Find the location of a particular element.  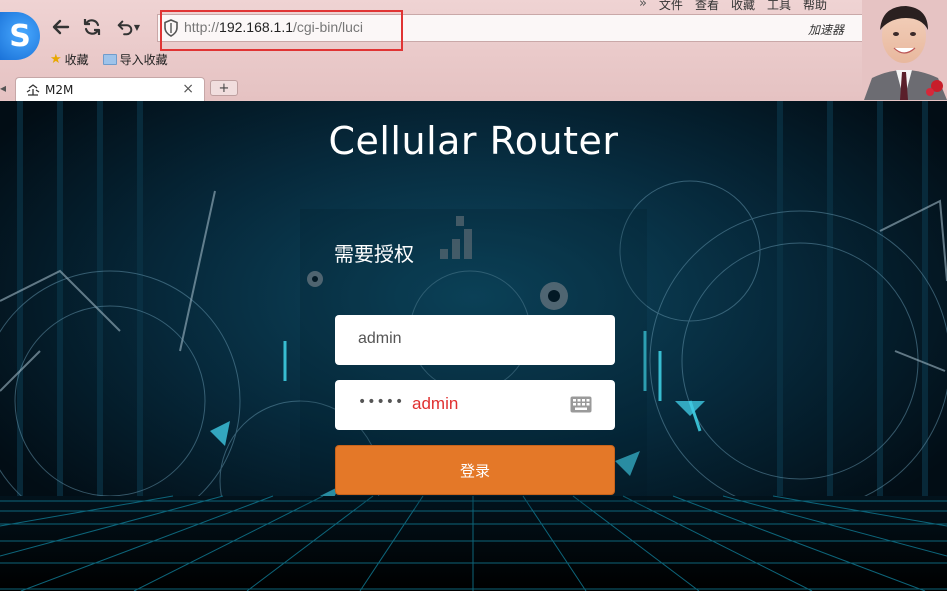

username-input: admin is located at coordinates (475, 340).